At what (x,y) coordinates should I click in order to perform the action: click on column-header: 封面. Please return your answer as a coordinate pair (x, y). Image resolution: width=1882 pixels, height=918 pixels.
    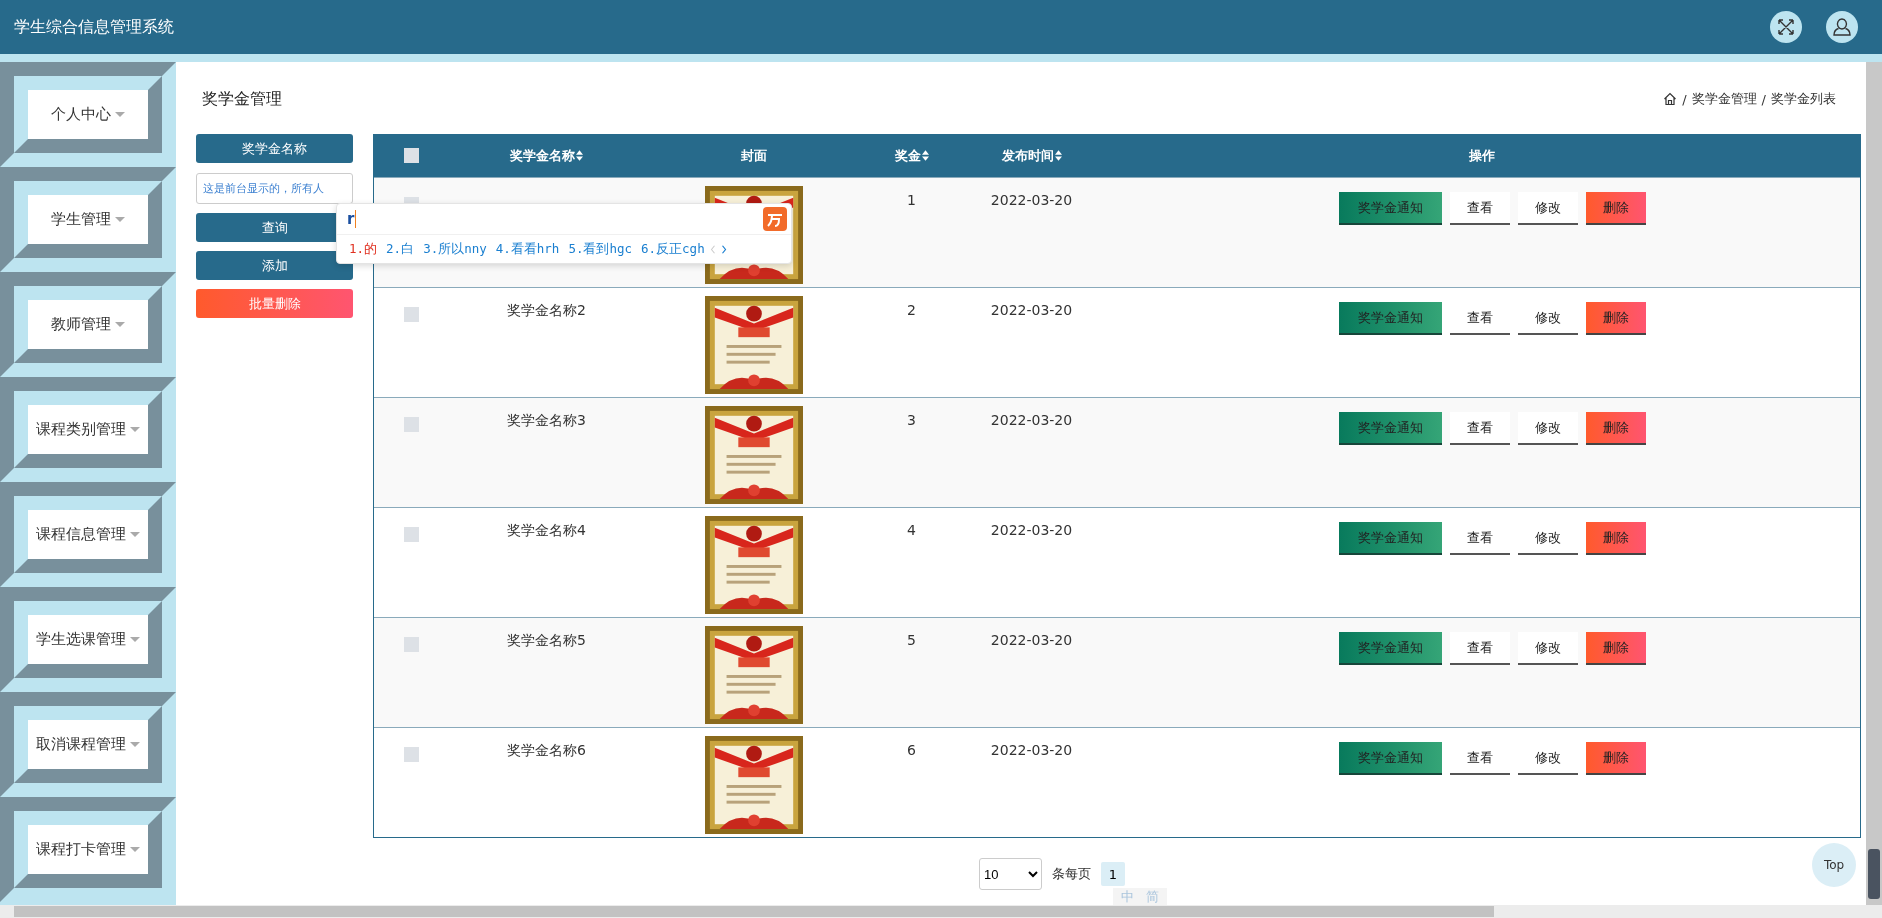
    Looking at the image, I should click on (754, 155).